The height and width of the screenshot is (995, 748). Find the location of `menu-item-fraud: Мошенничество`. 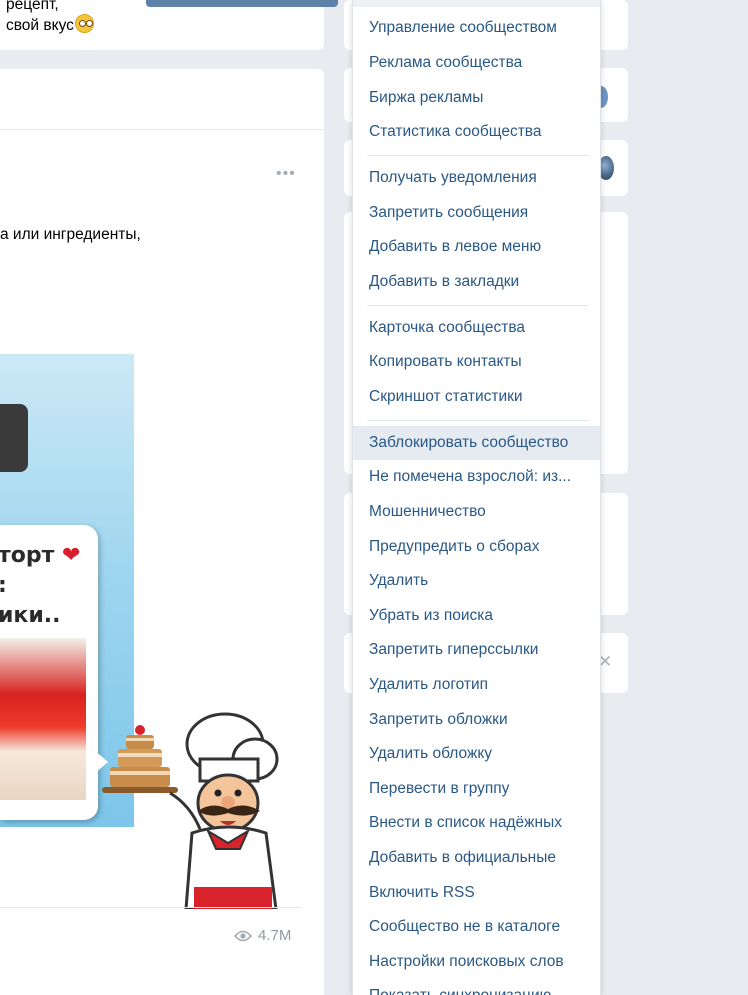

menu-item-fraud: Мошенничество is located at coordinates (476, 512).